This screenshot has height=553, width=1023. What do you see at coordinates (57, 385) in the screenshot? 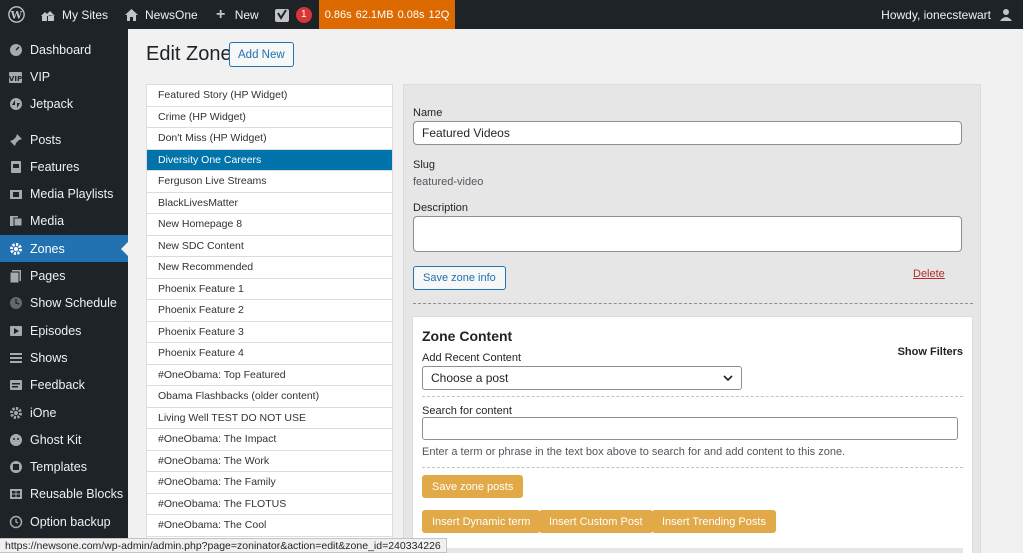
I see `sidebar-item-label: Feedback` at bounding box center [57, 385].